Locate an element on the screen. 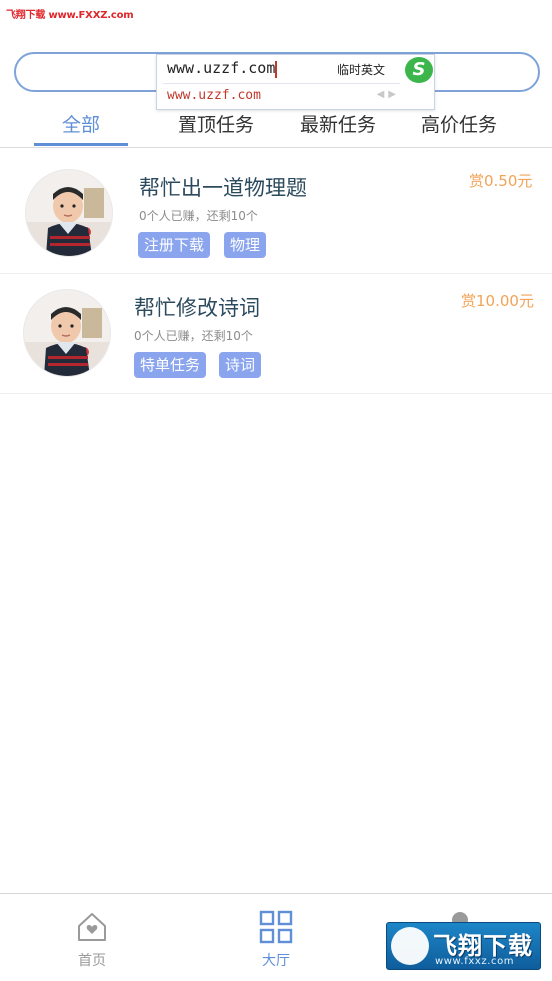 Image resolution: width=552 pixels, height=981 pixels. task-tag: 物理 is located at coordinates (245, 245).